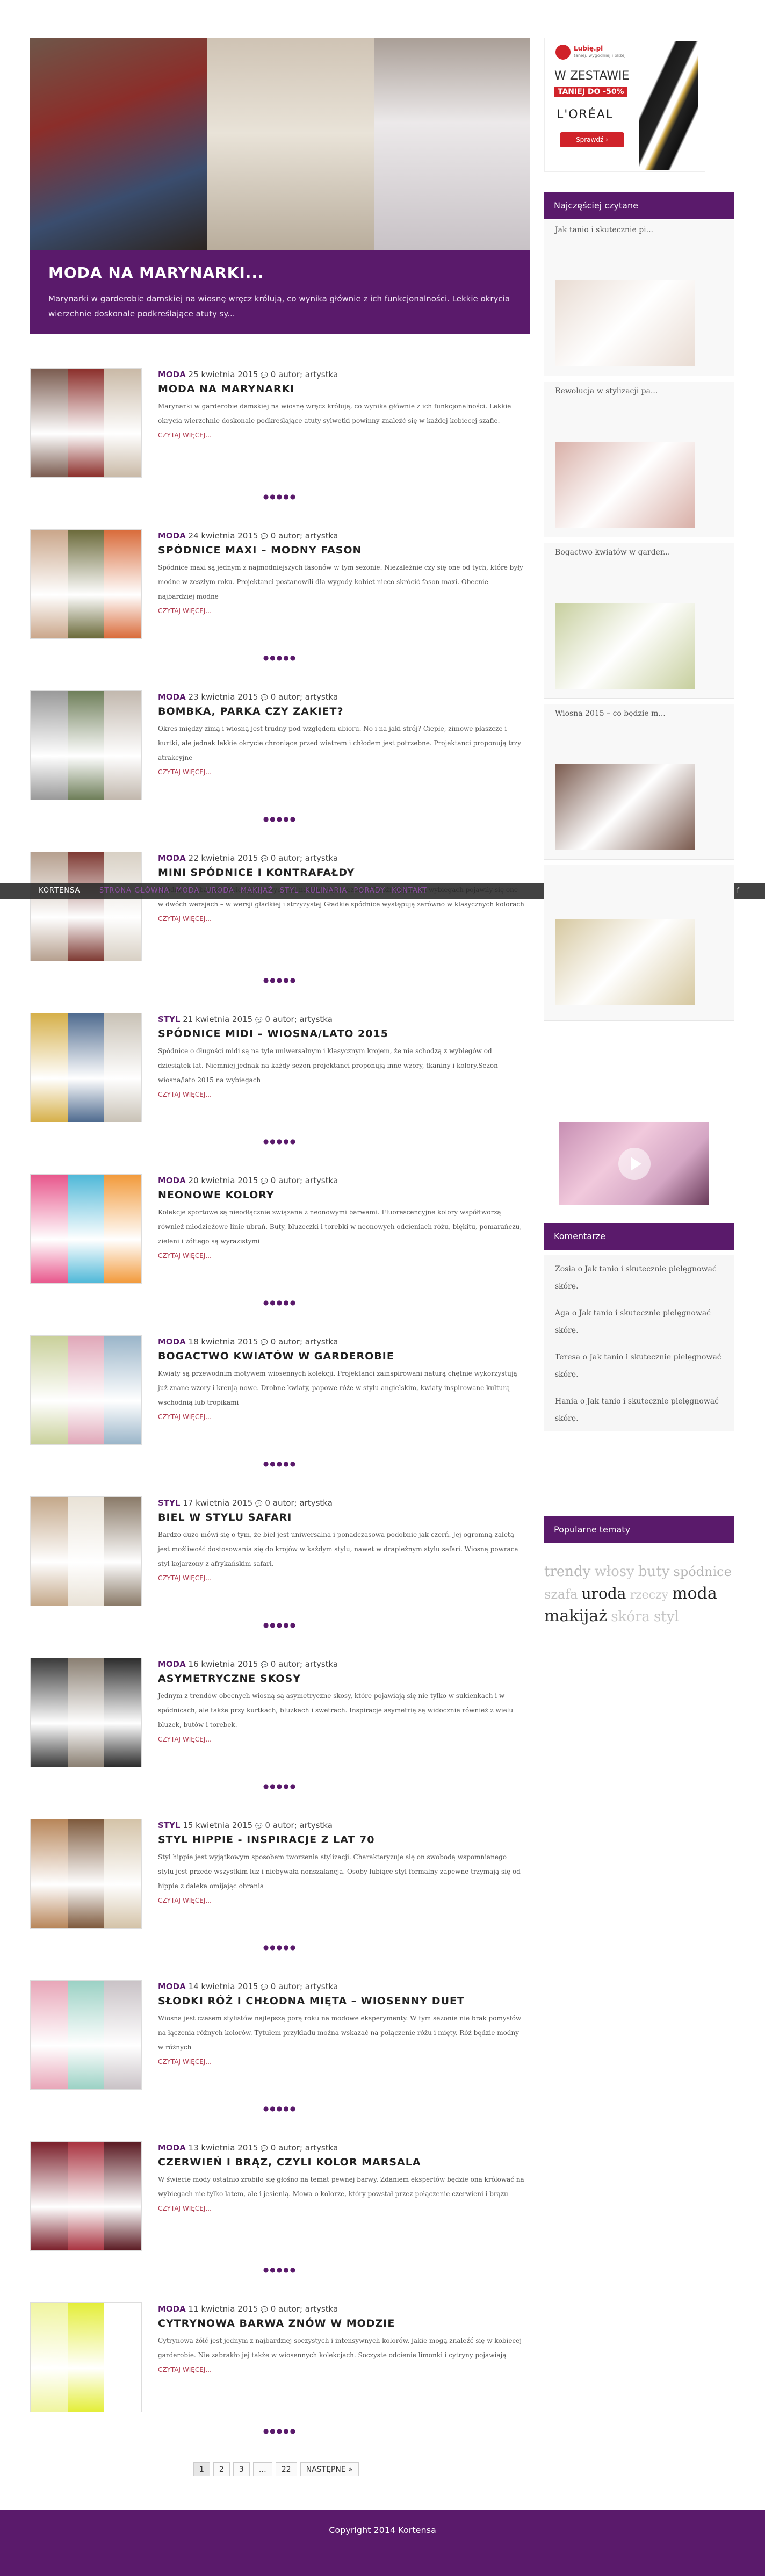  What do you see at coordinates (341, 873) in the screenshot?
I see `post-title: MINI SPÓDNICE I KONTRAFAŁDY` at bounding box center [341, 873].